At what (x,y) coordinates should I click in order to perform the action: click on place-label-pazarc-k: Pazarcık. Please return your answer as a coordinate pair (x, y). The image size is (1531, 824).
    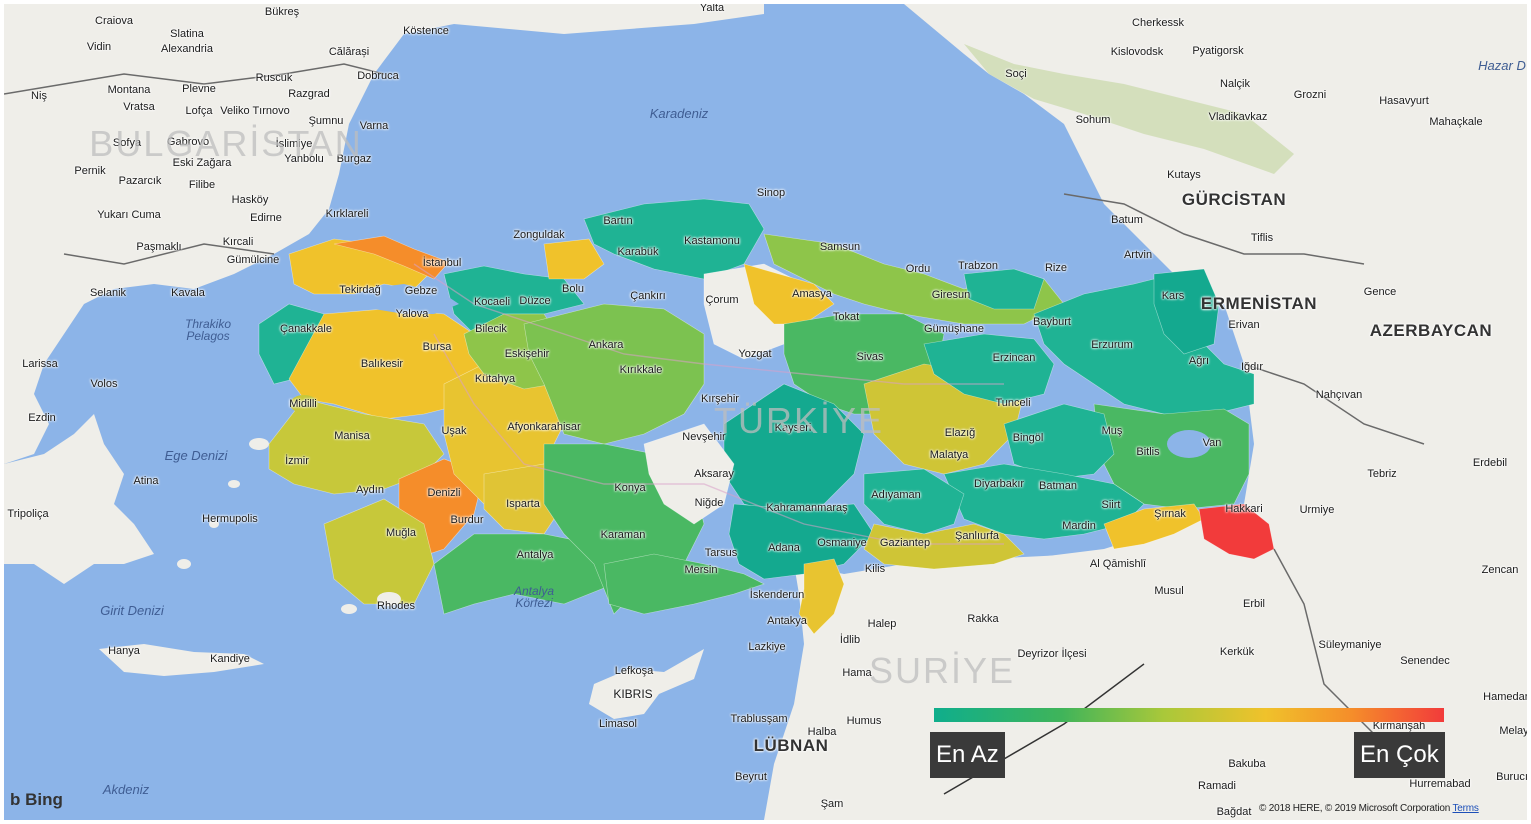
    Looking at the image, I should click on (140, 181).